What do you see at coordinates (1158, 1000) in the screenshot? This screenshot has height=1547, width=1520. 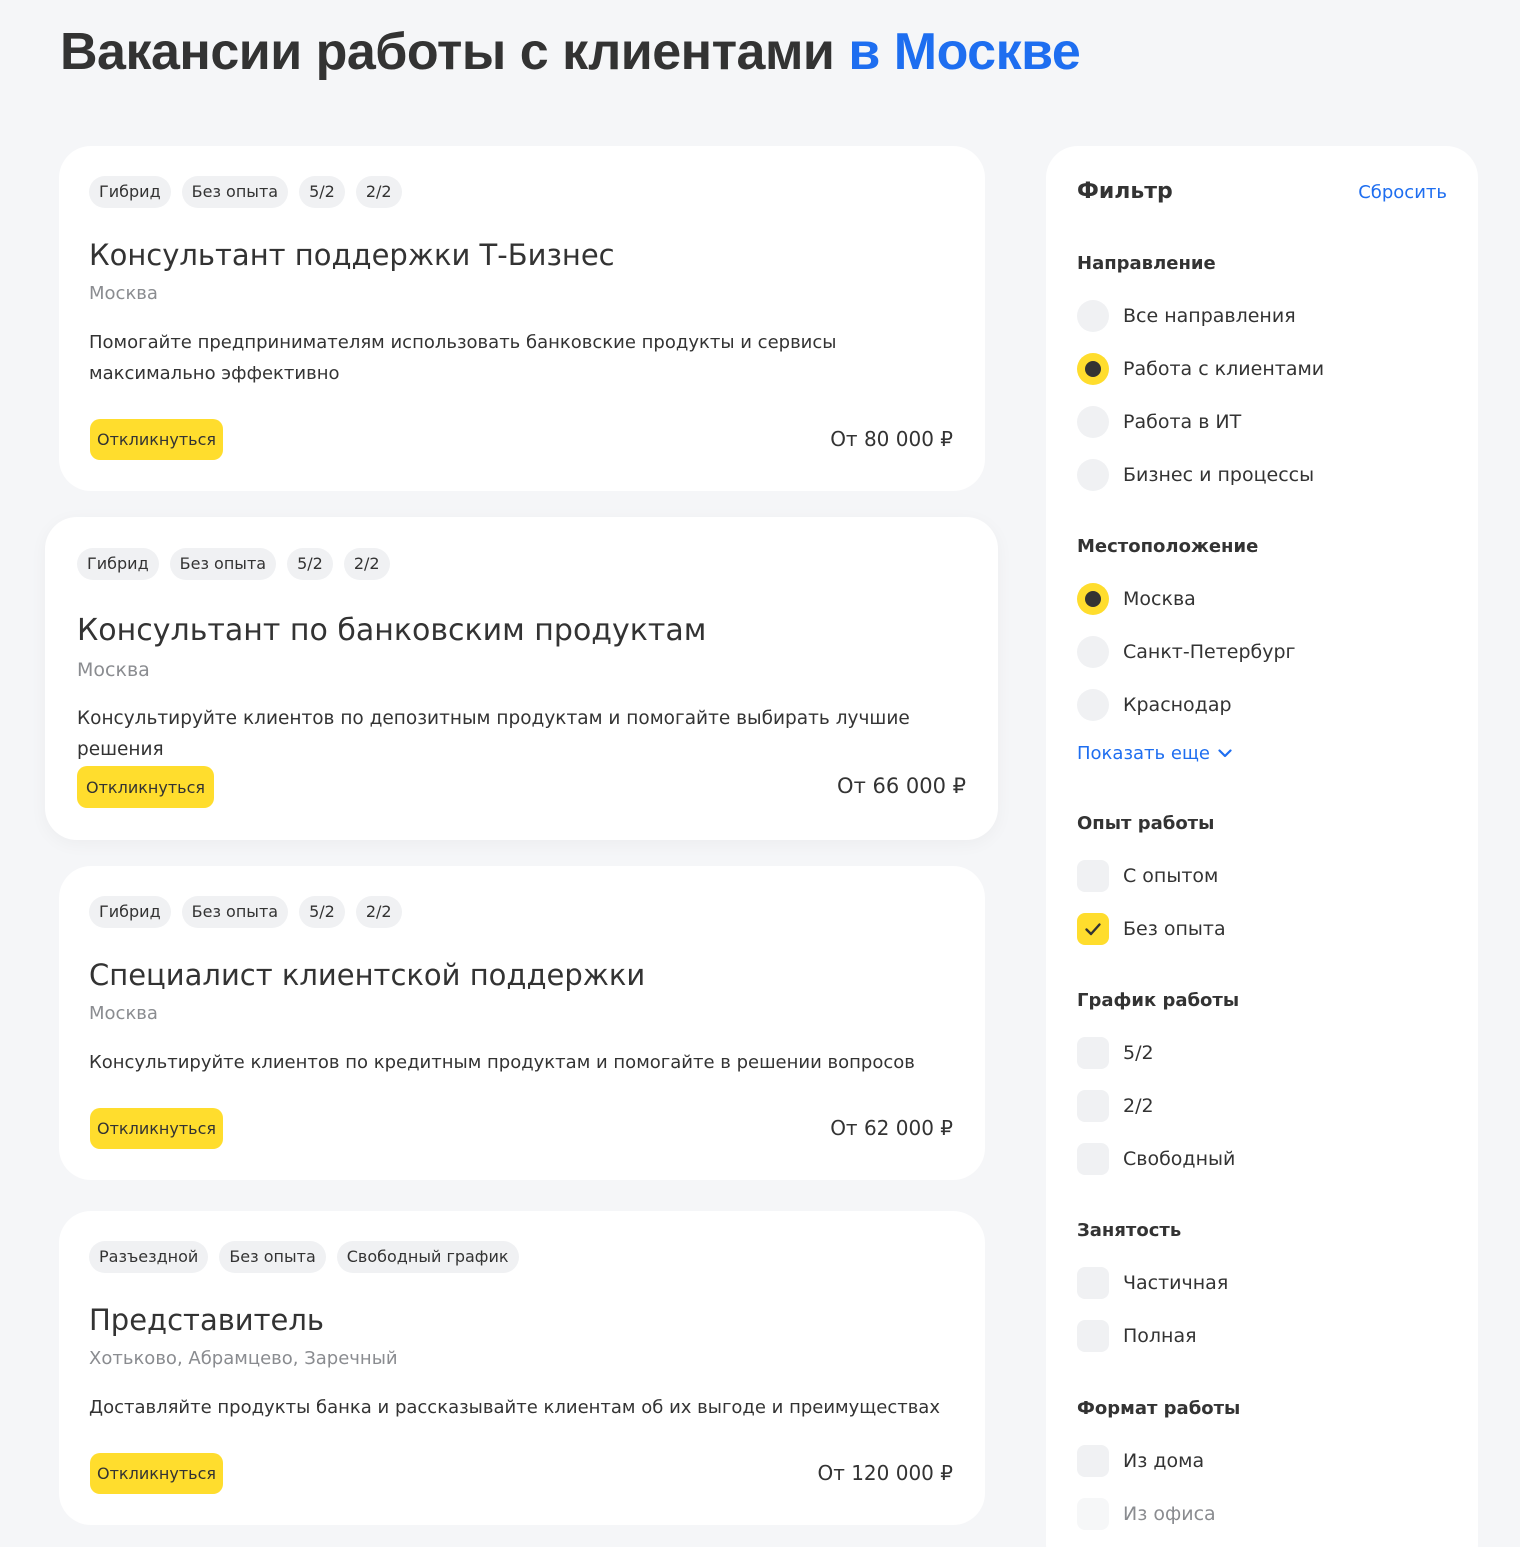 I see `section-title-schedule: График работы` at bounding box center [1158, 1000].